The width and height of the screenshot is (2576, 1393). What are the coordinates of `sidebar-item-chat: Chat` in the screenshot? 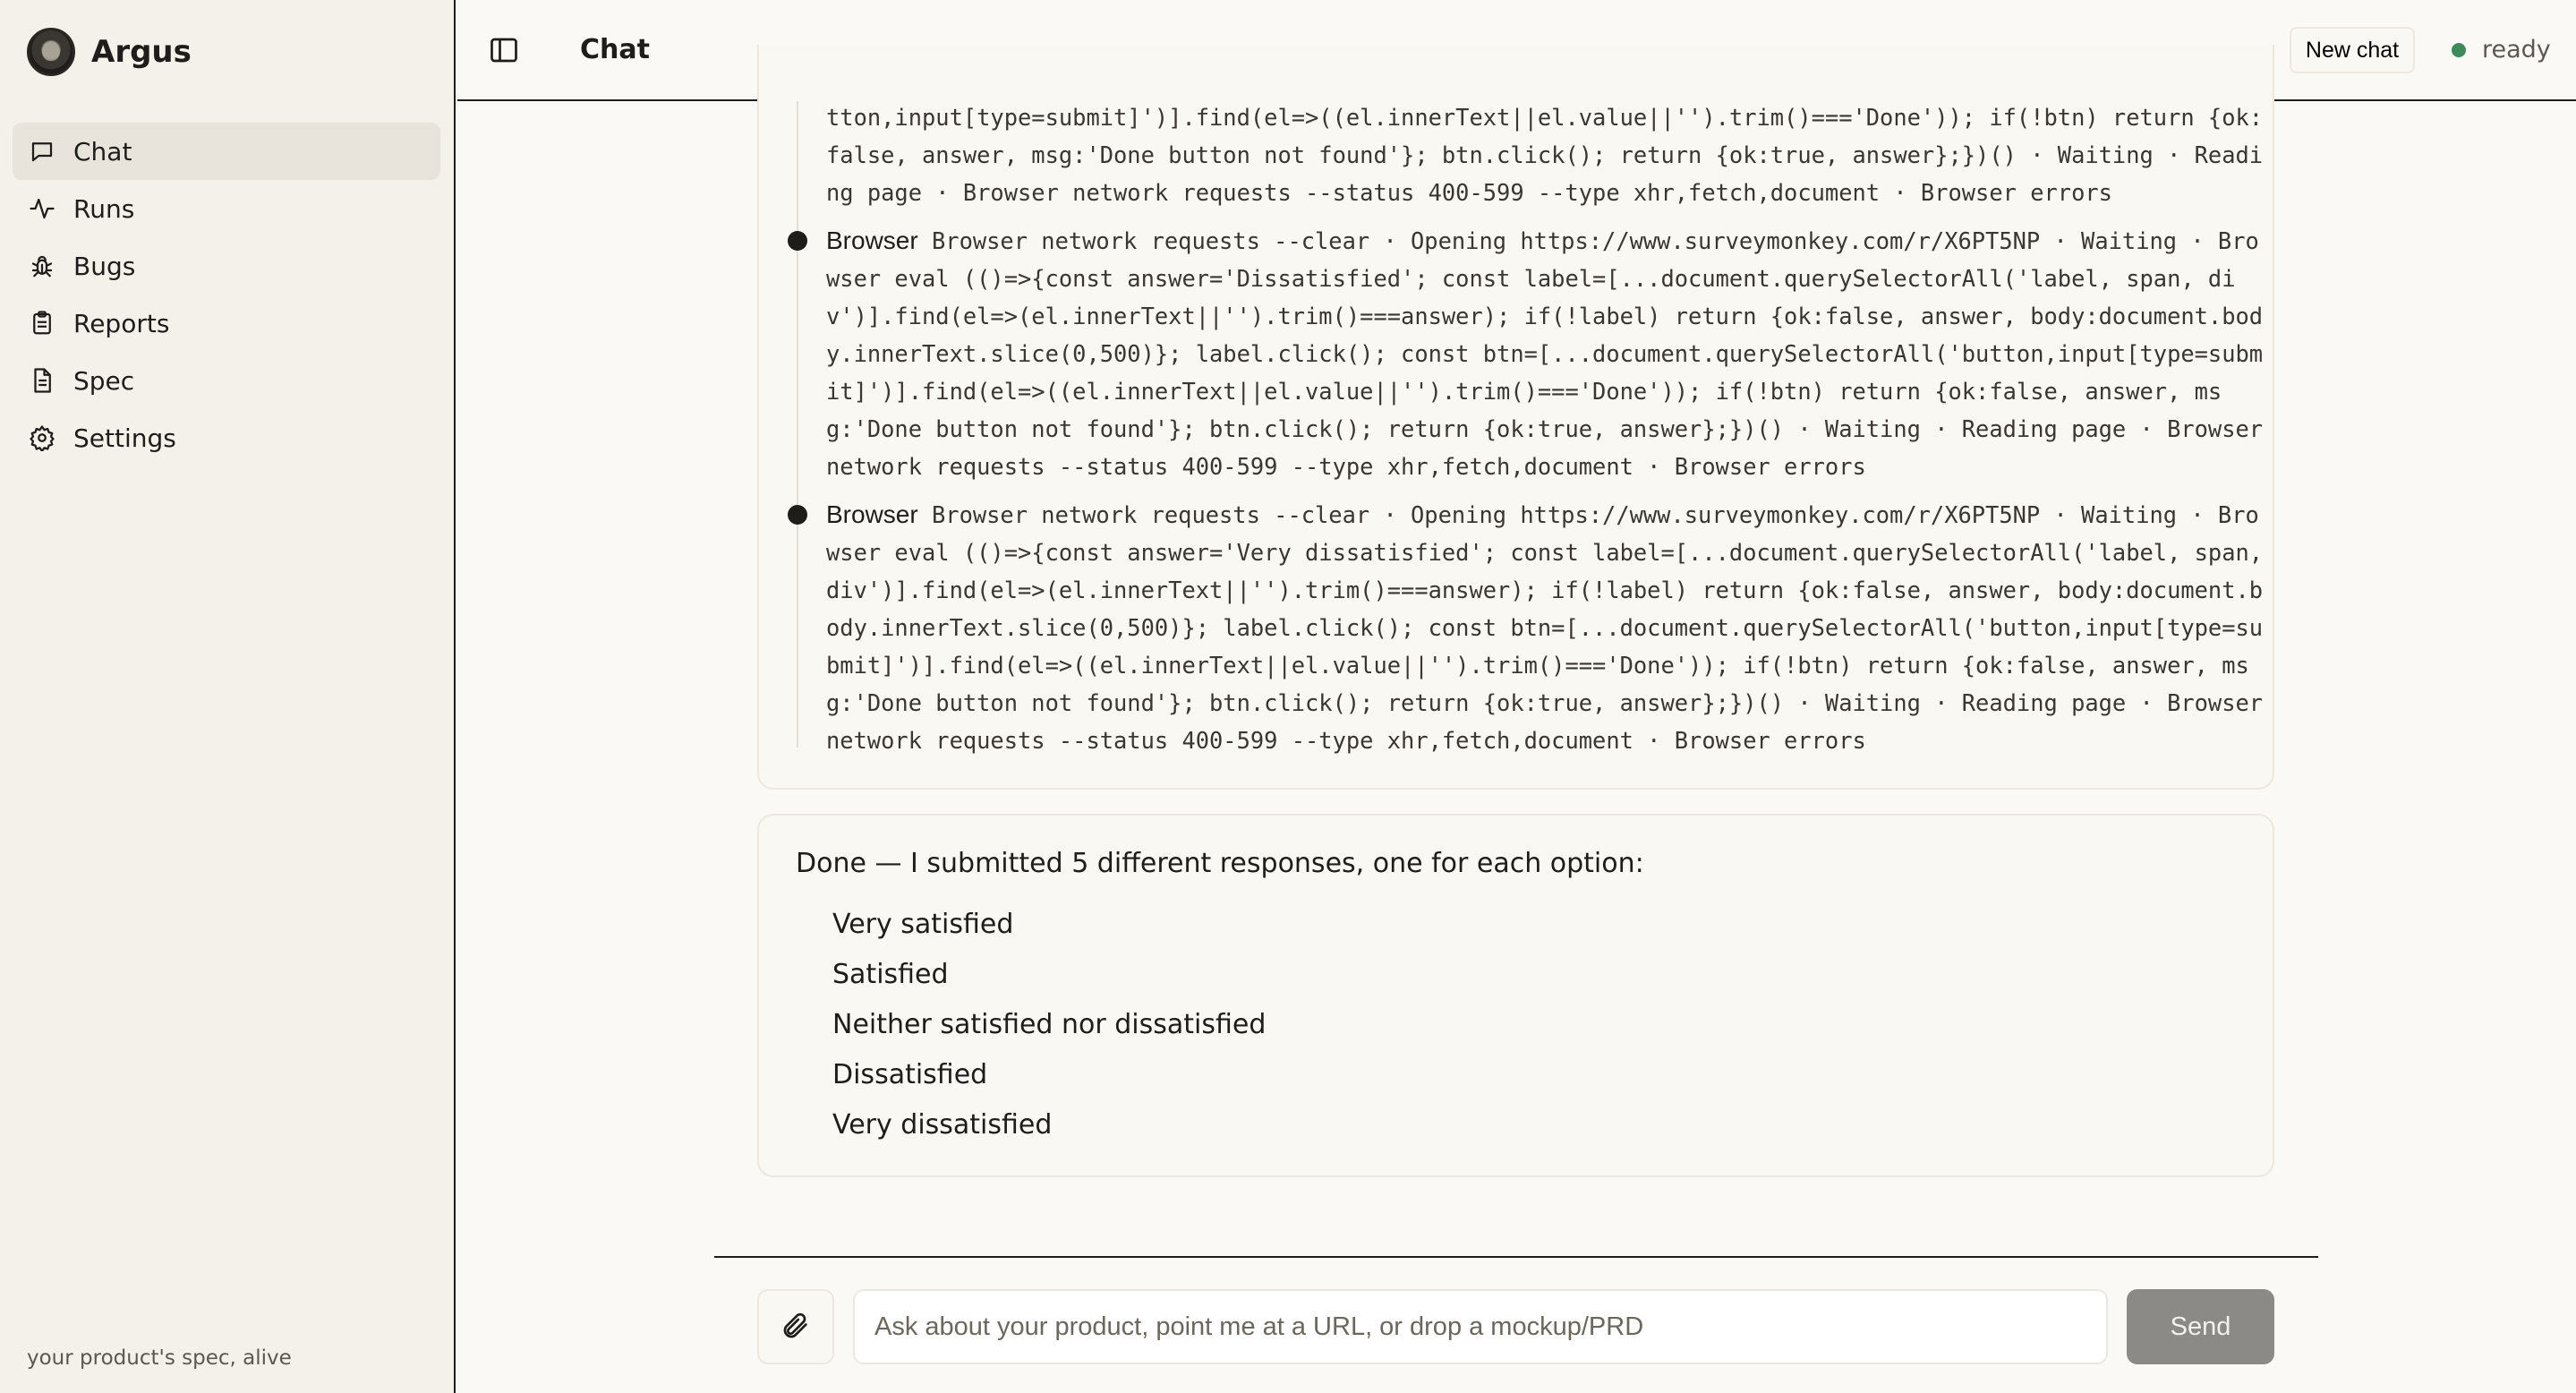 It's located at (226, 151).